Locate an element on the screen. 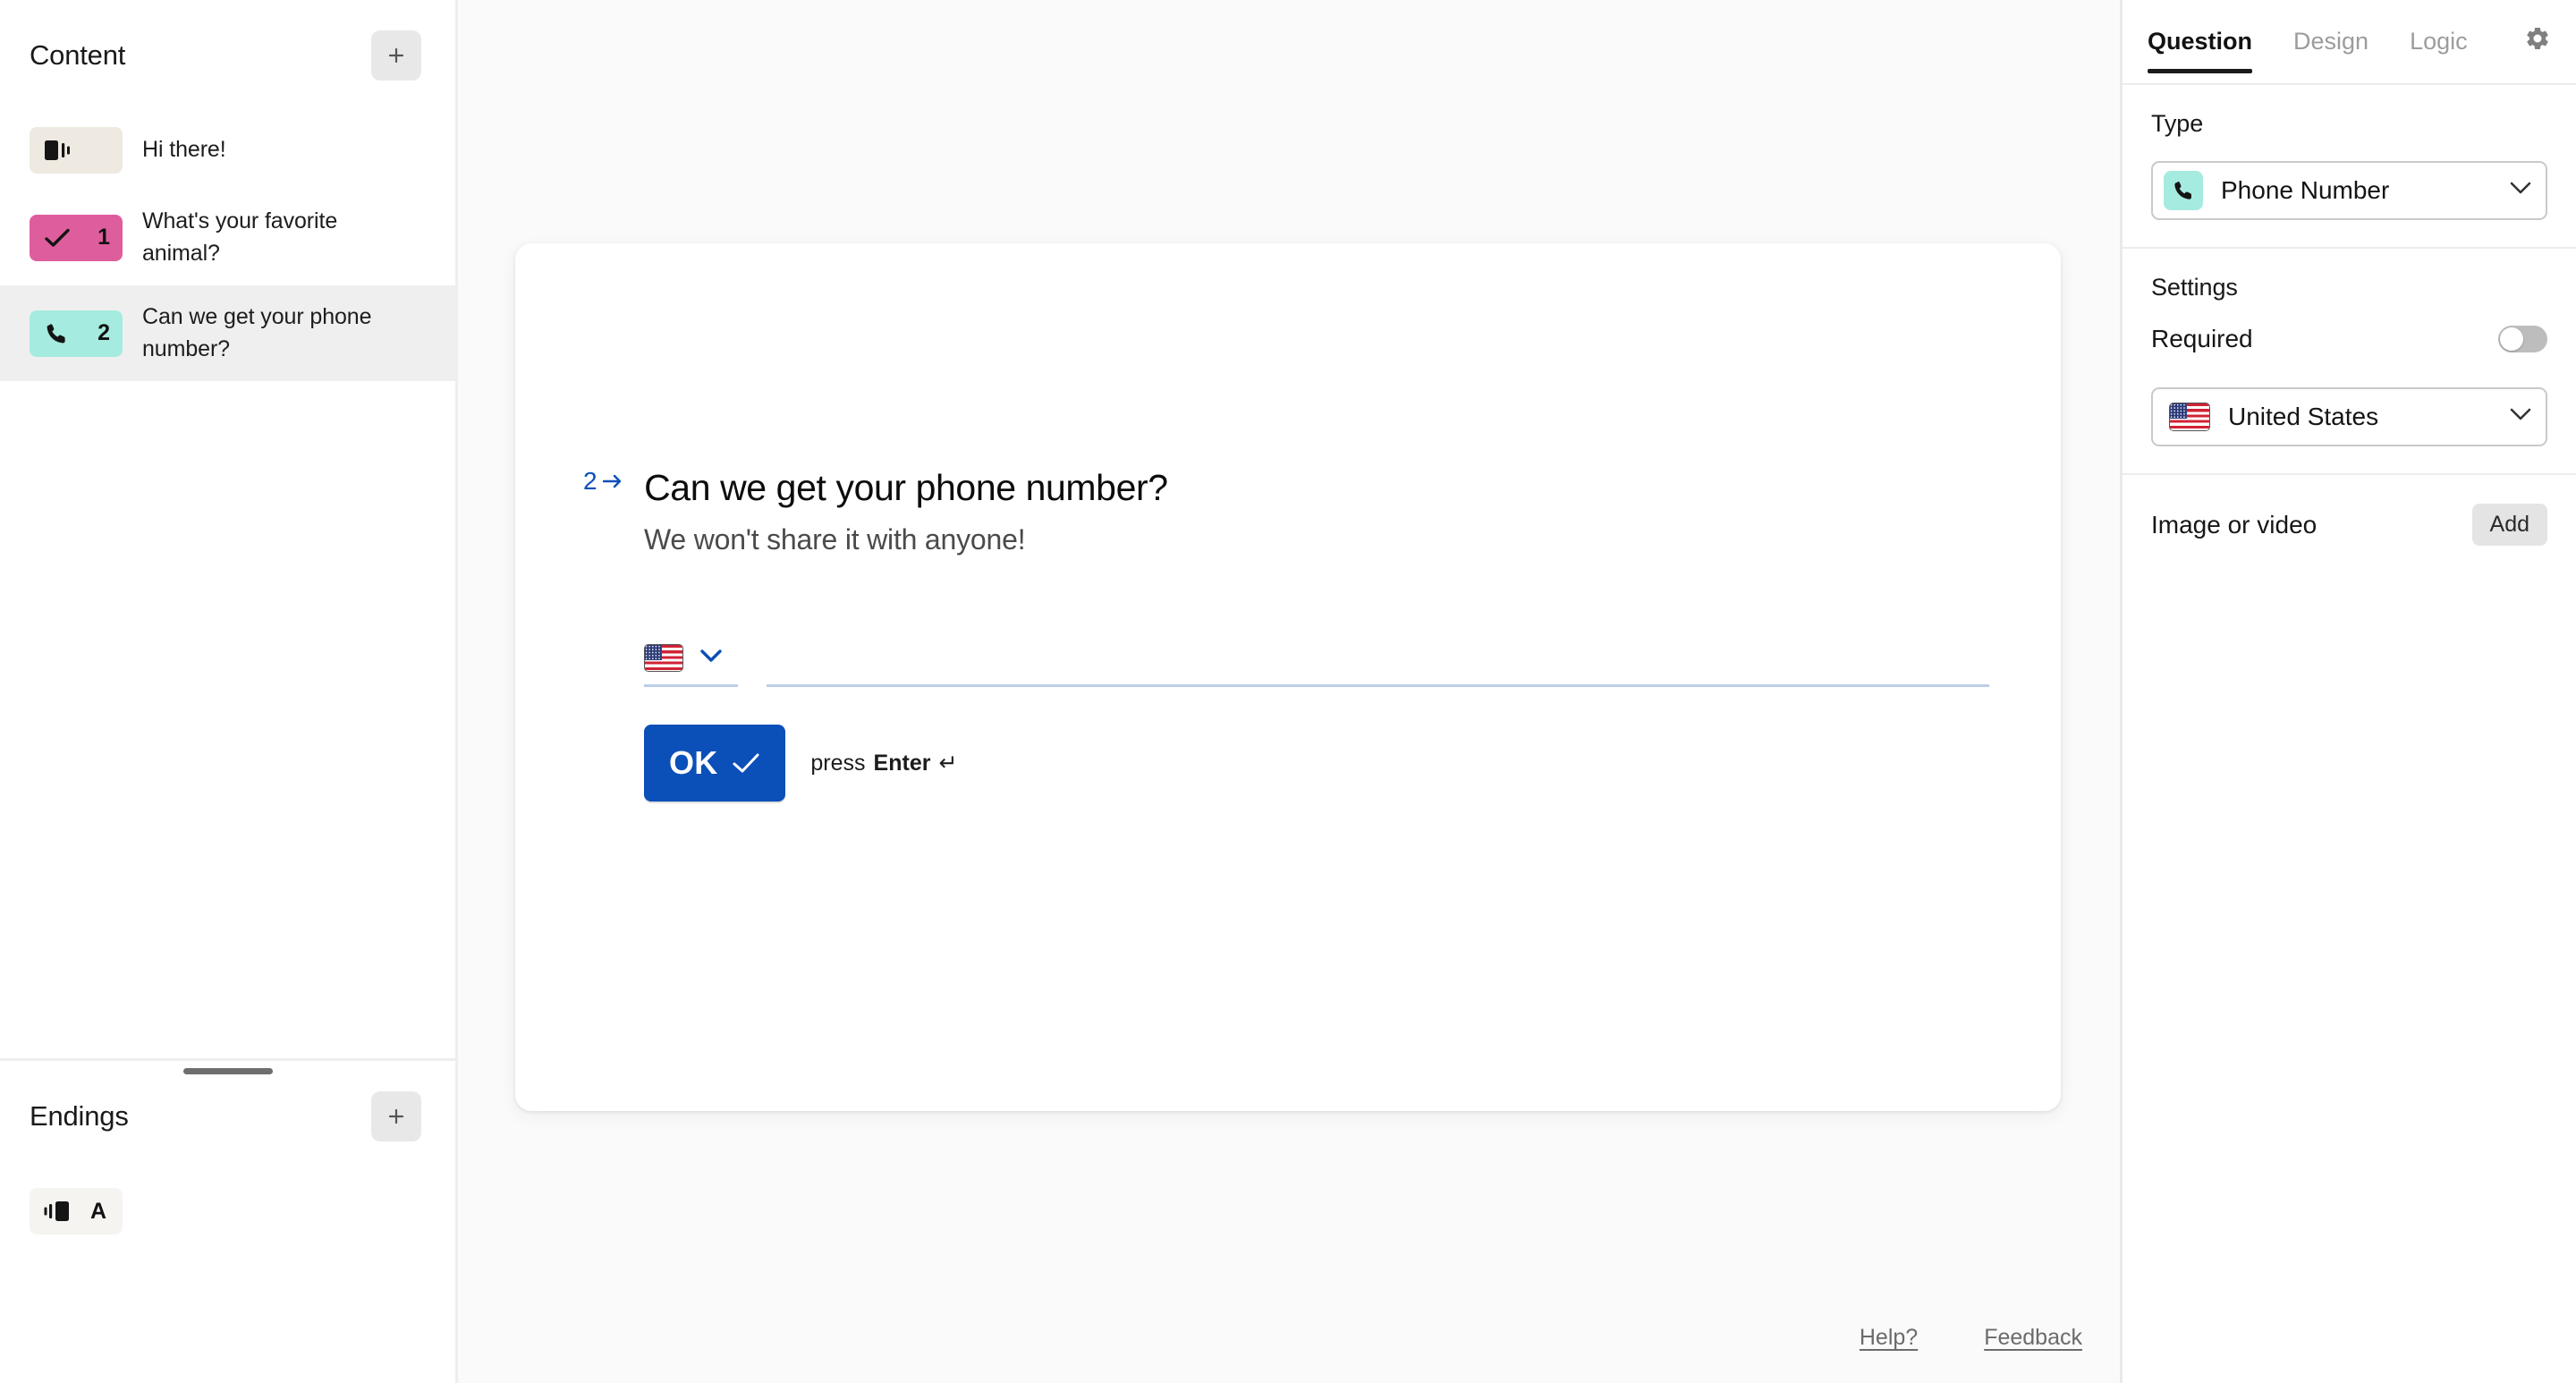 The image size is (2576, 1383). add-media-button: Add is located at coordinates (2509, 525).